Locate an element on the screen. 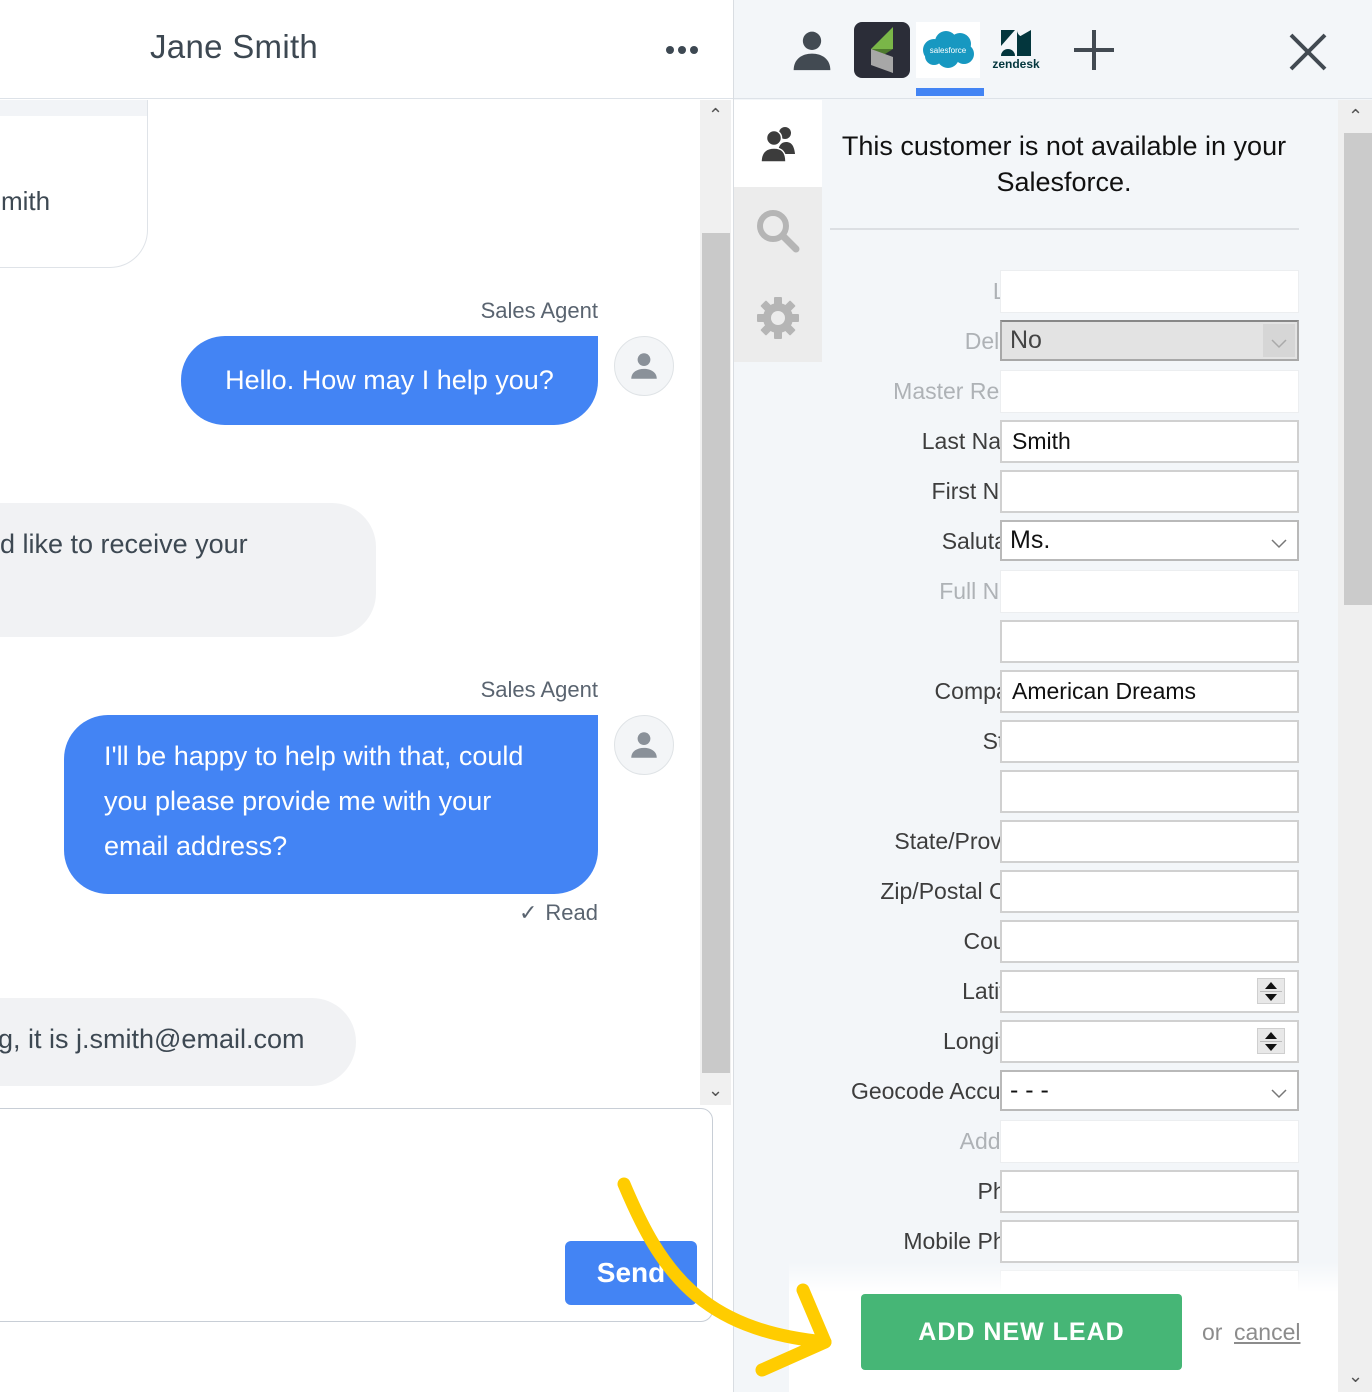 This screenshot has width=1372, height=1392. zendesk-label: zendesk is located at coordinates (1016, 63).